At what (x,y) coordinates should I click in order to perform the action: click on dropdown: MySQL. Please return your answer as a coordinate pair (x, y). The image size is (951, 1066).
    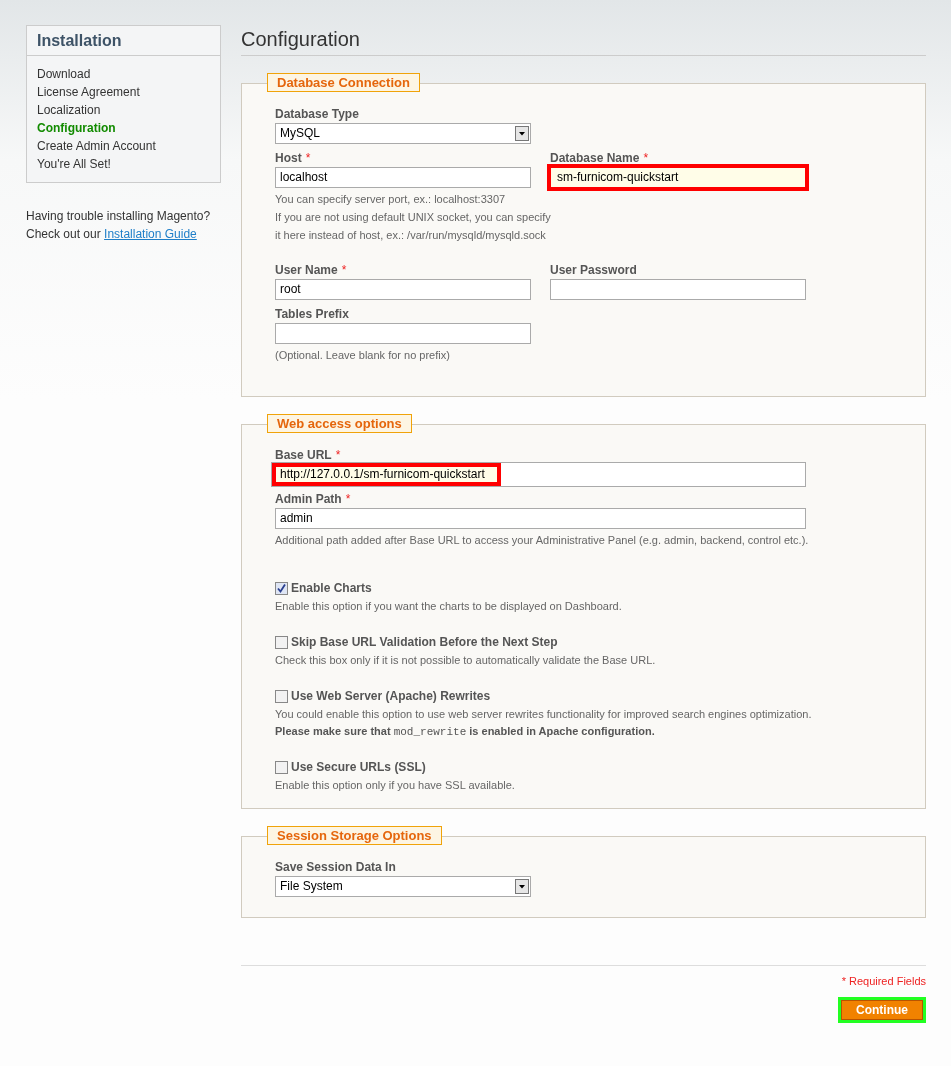
    Looking at the image, I should click on (403, 133).